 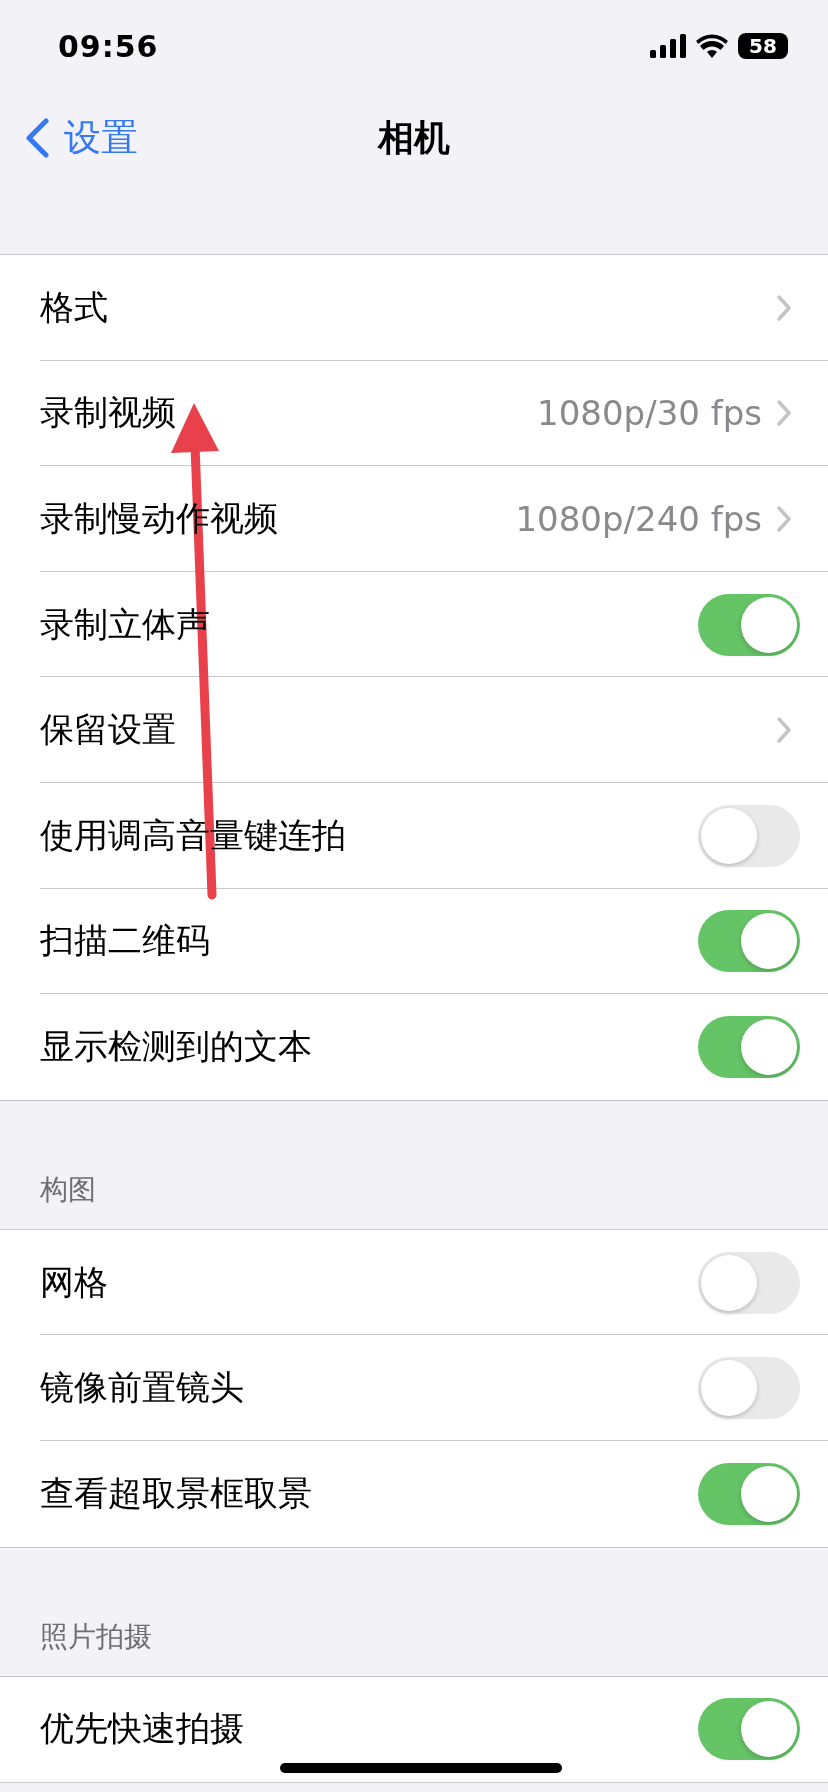 What do you see at coordinates (109, 46) in the screenshot?
I see `time: 09:56` at bounding box center [109, 46].